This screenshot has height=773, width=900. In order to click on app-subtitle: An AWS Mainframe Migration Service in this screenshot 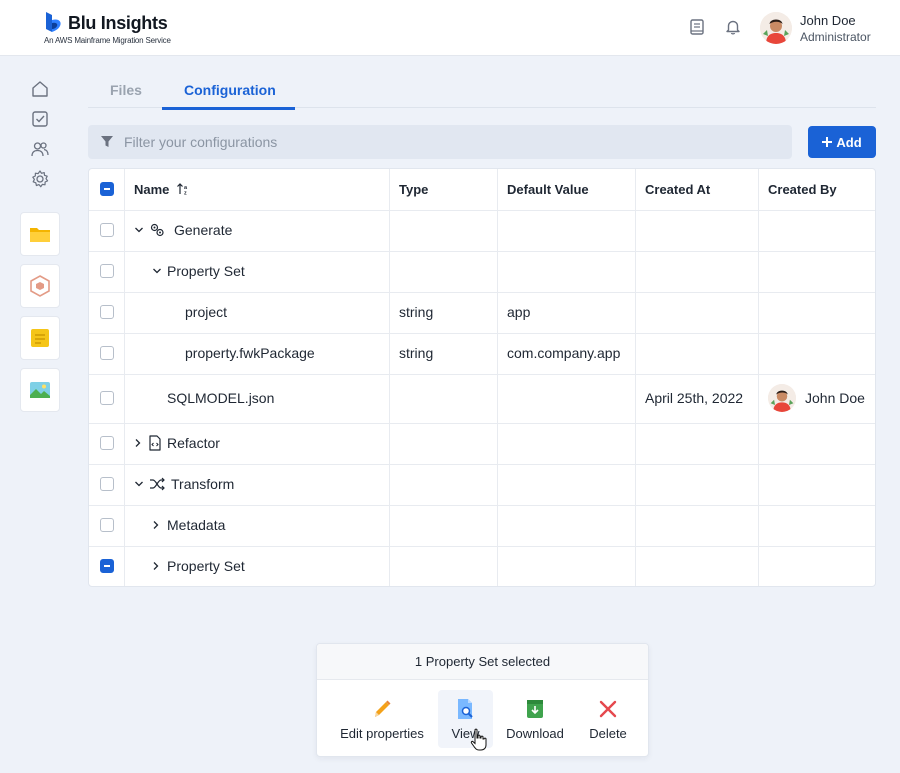, I will do `click(107, 40)`.